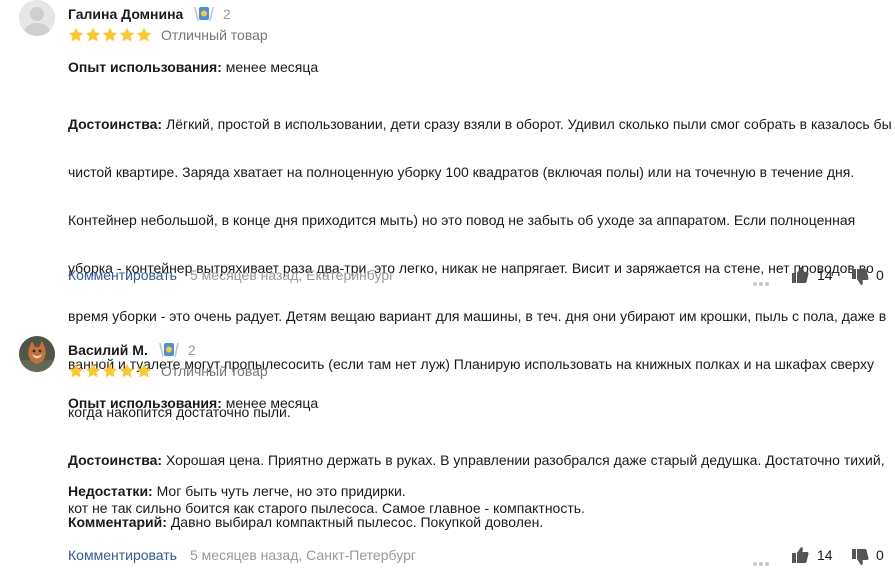 The height and width of the screenshot is (579, 895). I want to click on review-meta: 5 месяцев назад, Екатеринбург, so click(292, 275).